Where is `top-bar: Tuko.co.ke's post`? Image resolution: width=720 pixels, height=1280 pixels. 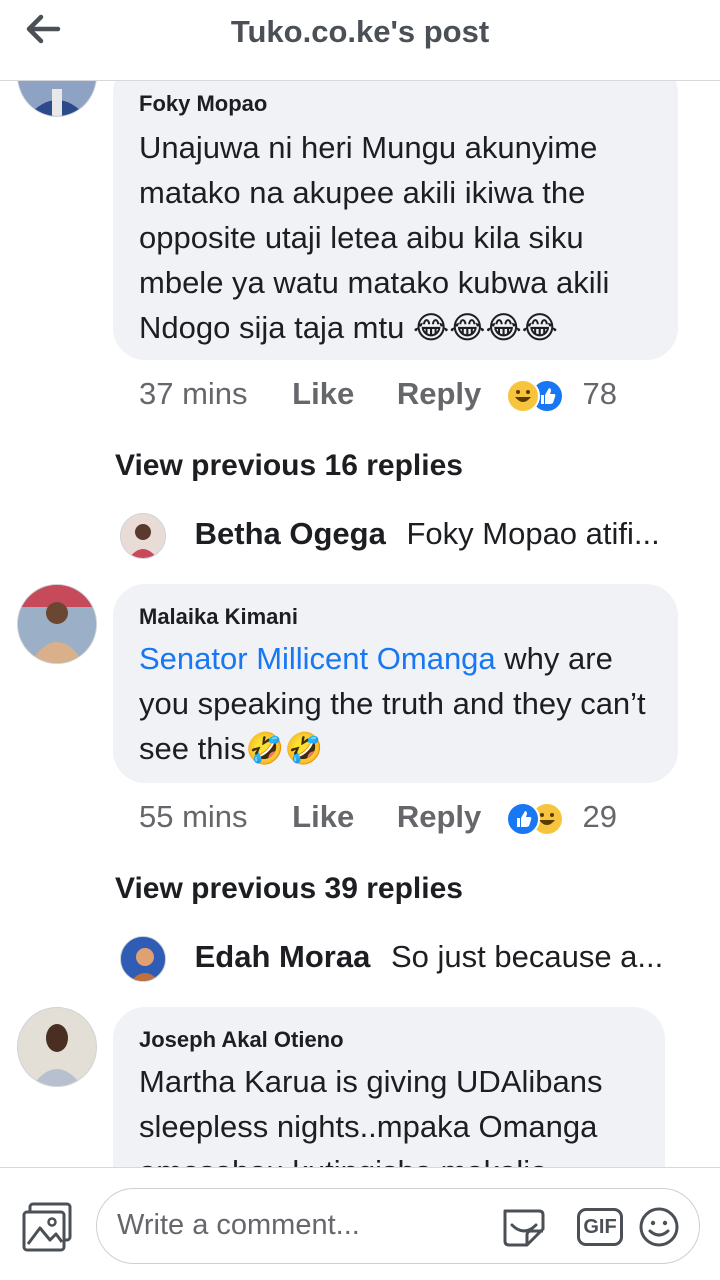 top-bar: Tuko.co.ke's post is located at coordinates (360, 40).